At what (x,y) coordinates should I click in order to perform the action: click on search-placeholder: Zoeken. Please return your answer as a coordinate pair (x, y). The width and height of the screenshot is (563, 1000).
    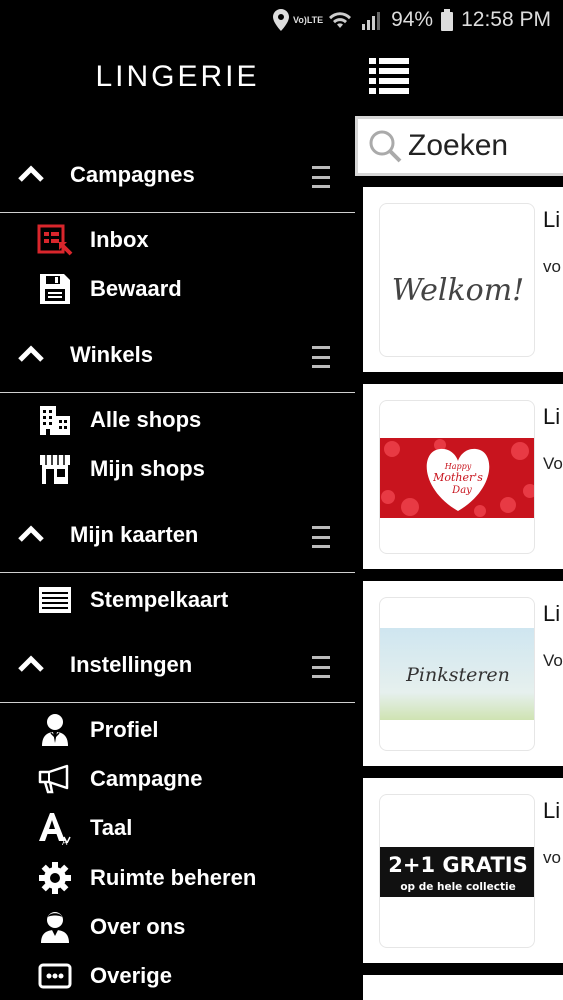
    Looking at the image, I should click on (458, 145).